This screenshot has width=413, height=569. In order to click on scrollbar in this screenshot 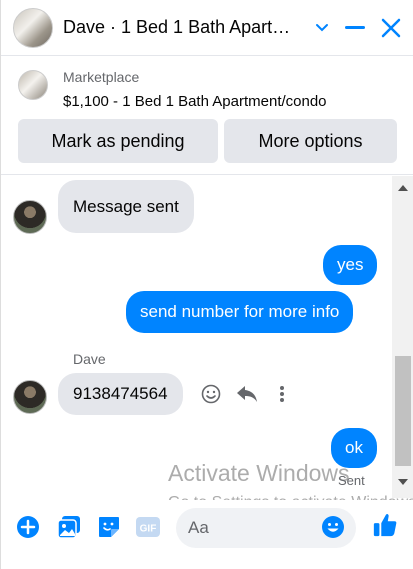, I will do `click(402, 337)`.